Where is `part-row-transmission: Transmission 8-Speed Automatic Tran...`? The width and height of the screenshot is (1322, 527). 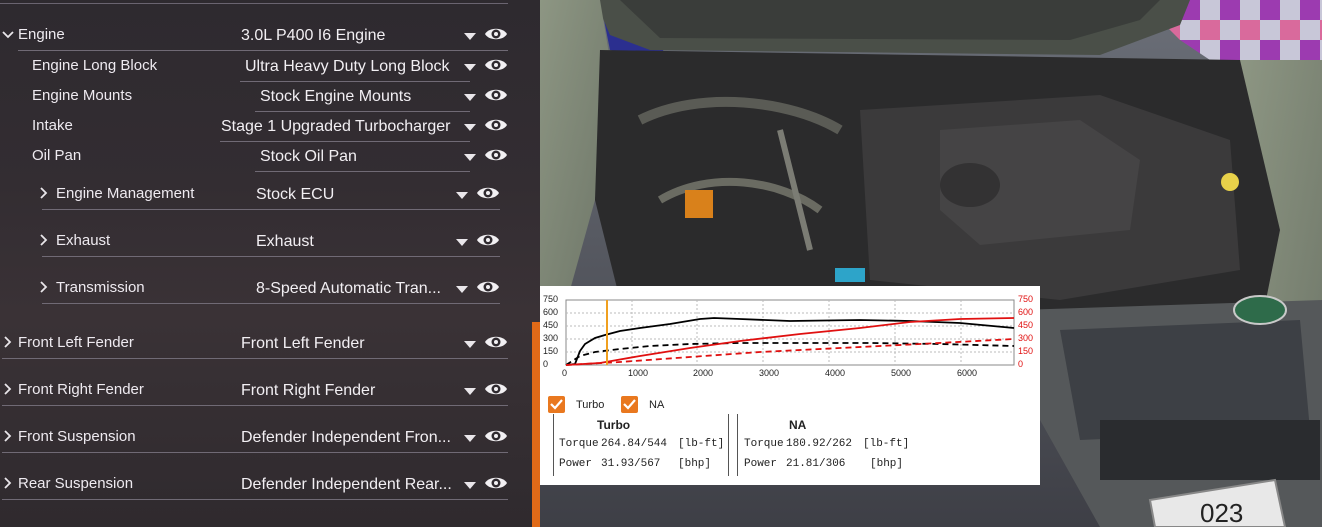 part-row-transmission: Transmission 8-Speed Automatic Tran... is located at coordinates (255, 289).